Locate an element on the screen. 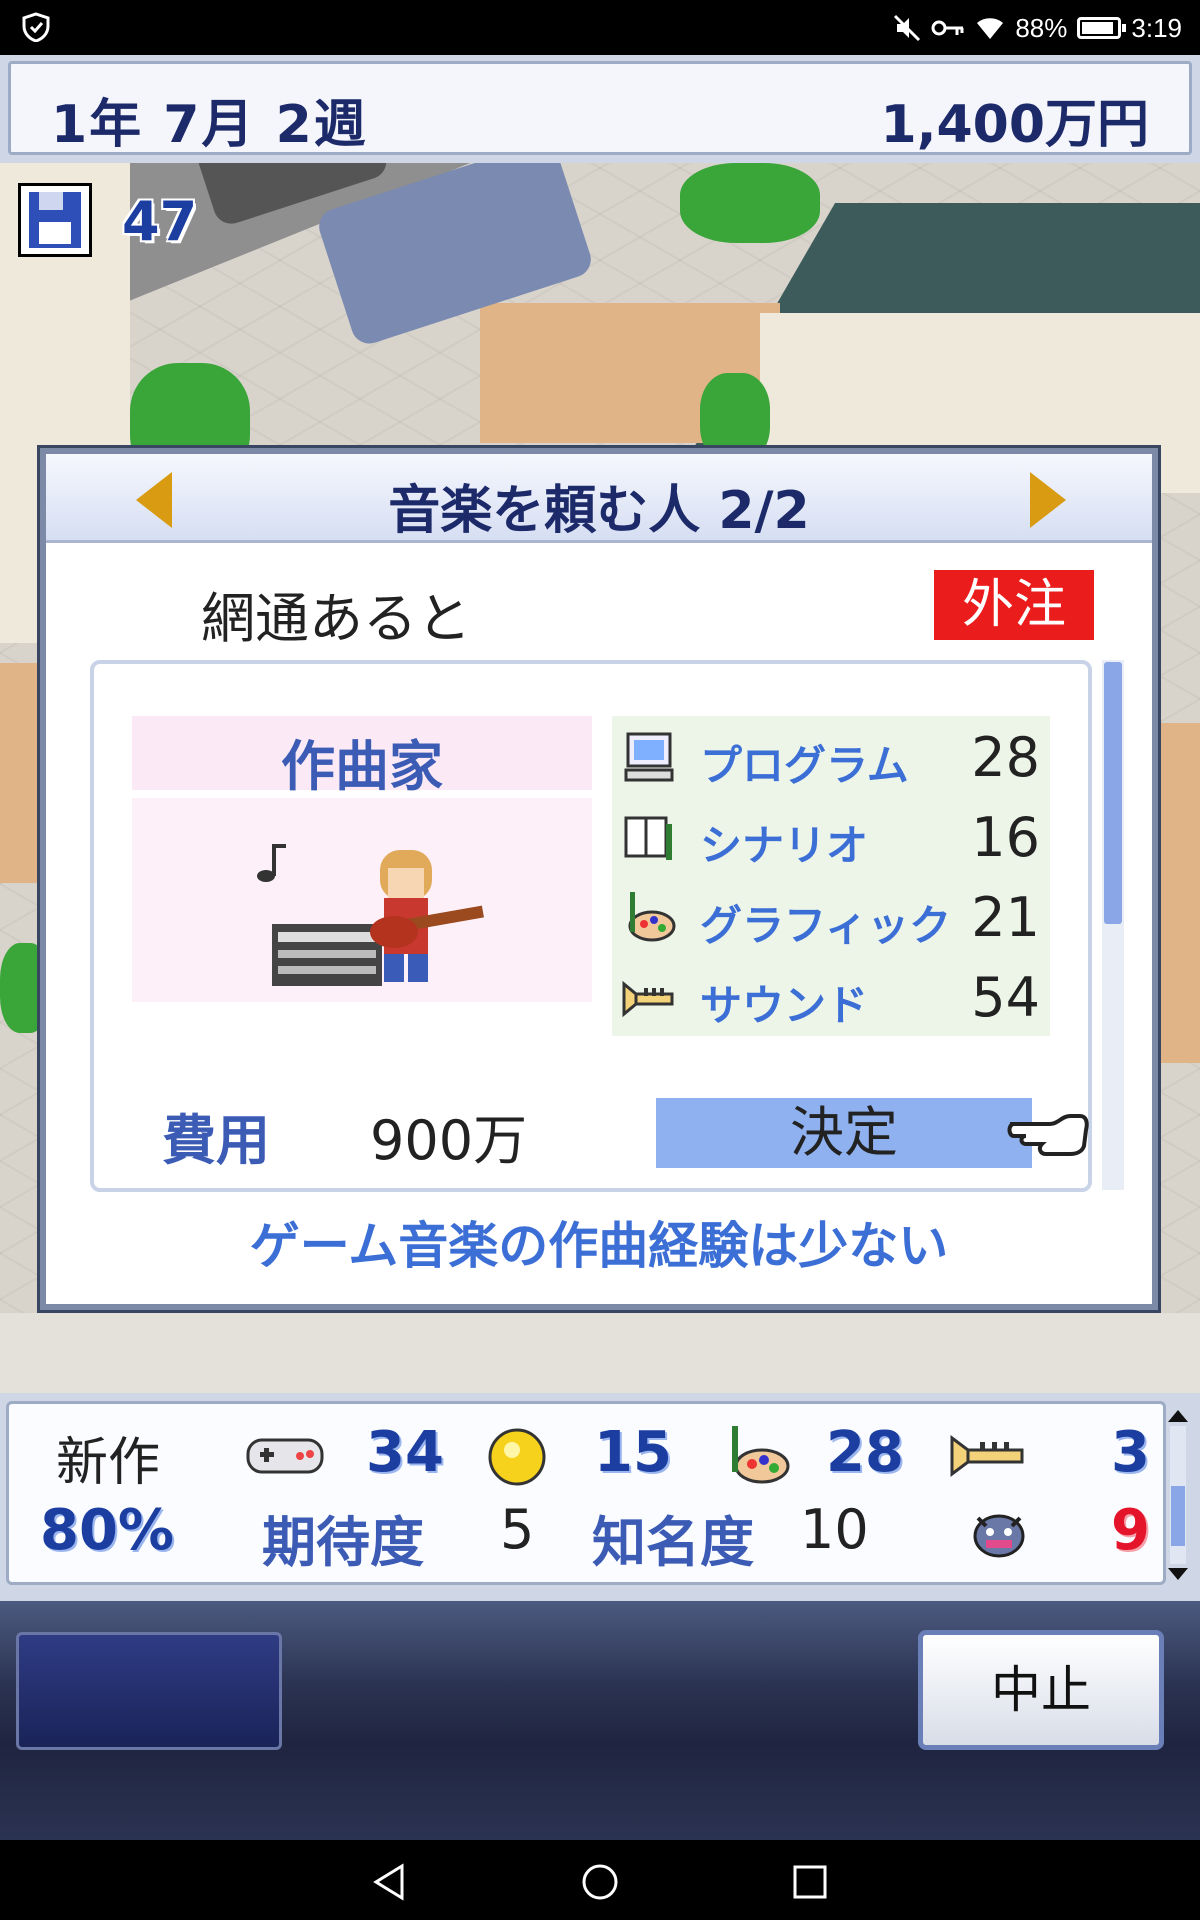 The image size is (1200, 1920). key-icon is located at coordinates (947, 28).